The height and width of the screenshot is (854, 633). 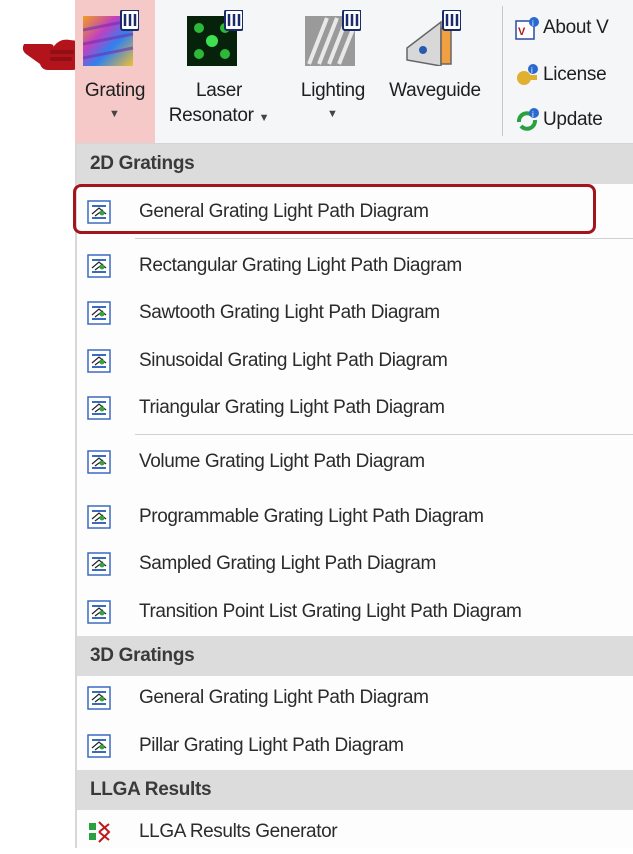 I want to click on laser-label-line1: Laser, so click(x=219, y=90).